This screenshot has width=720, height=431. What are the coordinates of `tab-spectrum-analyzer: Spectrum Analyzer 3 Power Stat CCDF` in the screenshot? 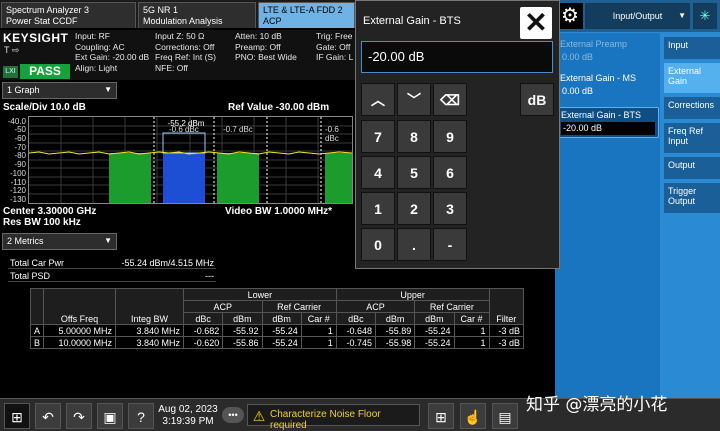 It's located at (68, 15).